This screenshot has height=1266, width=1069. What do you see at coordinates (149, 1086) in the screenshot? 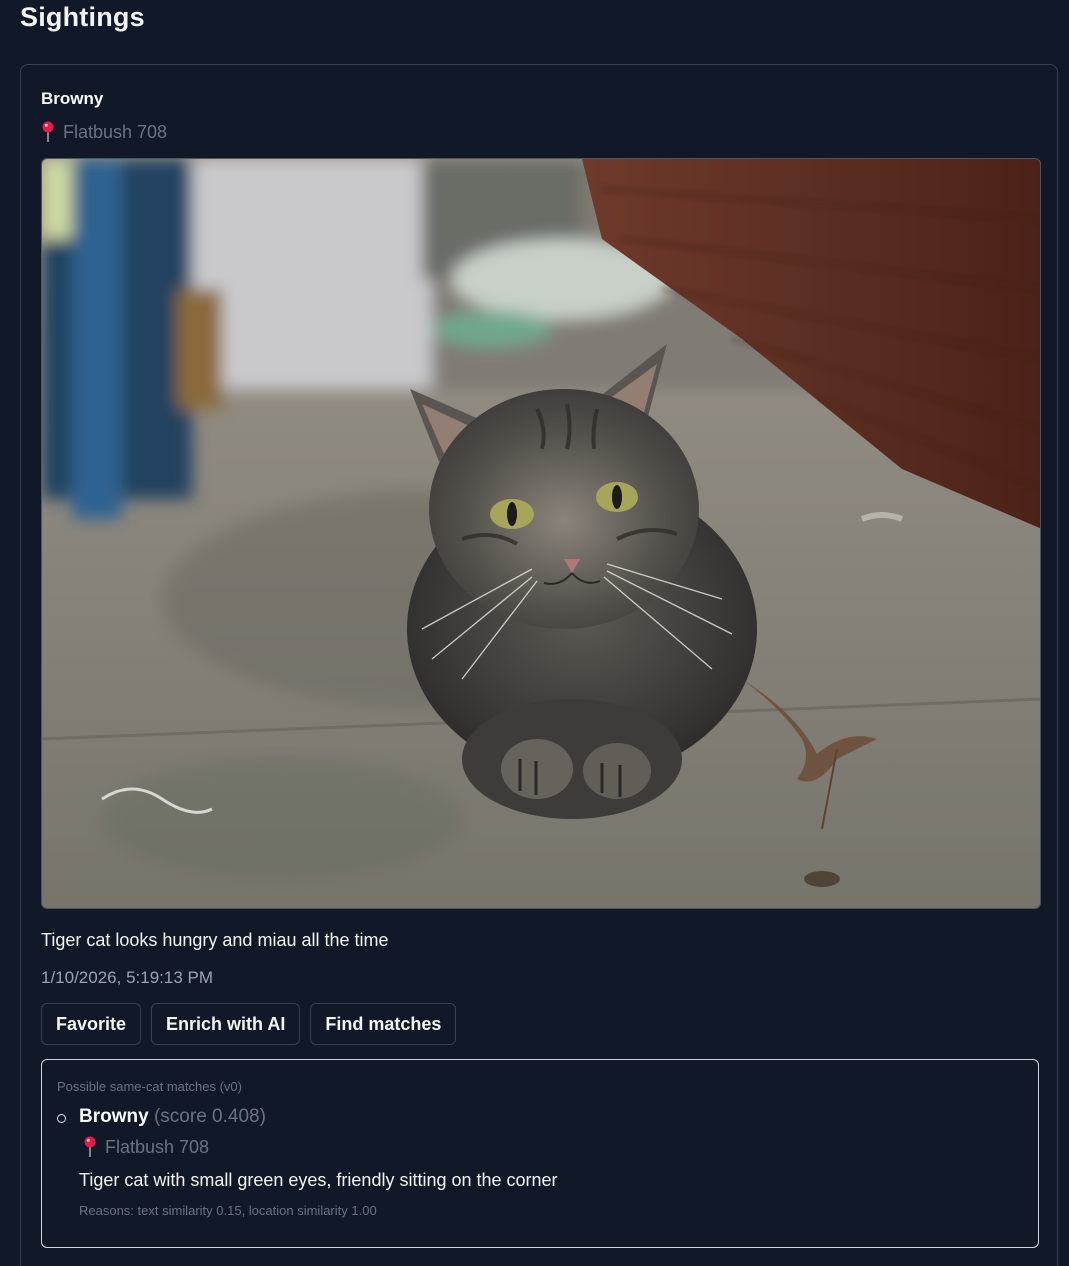
I see `matches-heading: Possible same-cat matches (v0)` at bounding box center [149, 1086].